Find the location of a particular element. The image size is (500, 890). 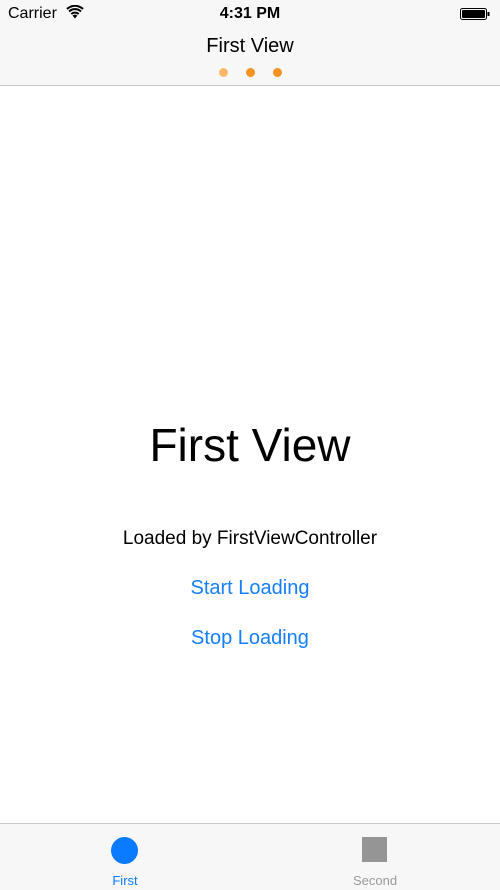

tab-second: Second is located at coordinates (375, 857).